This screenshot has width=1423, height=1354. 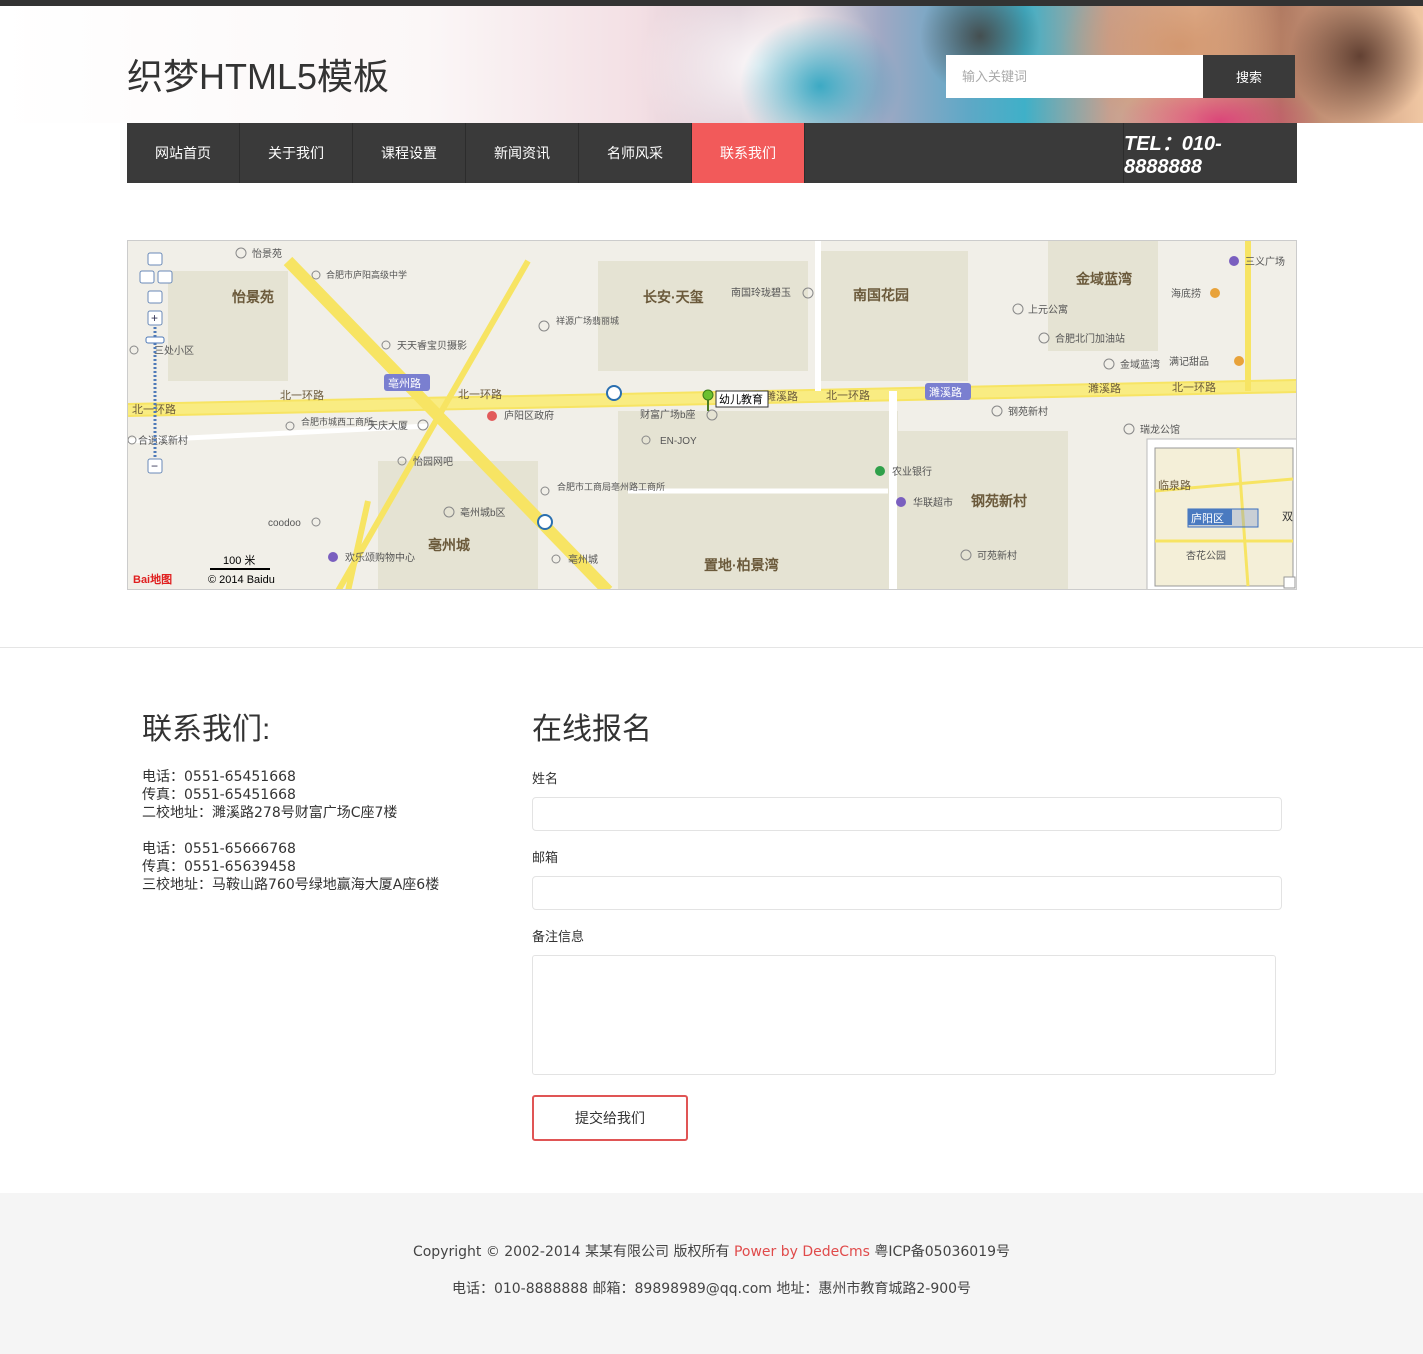 I want to click on map-poi-label: 怡景苑, so click(x=267, y=253).